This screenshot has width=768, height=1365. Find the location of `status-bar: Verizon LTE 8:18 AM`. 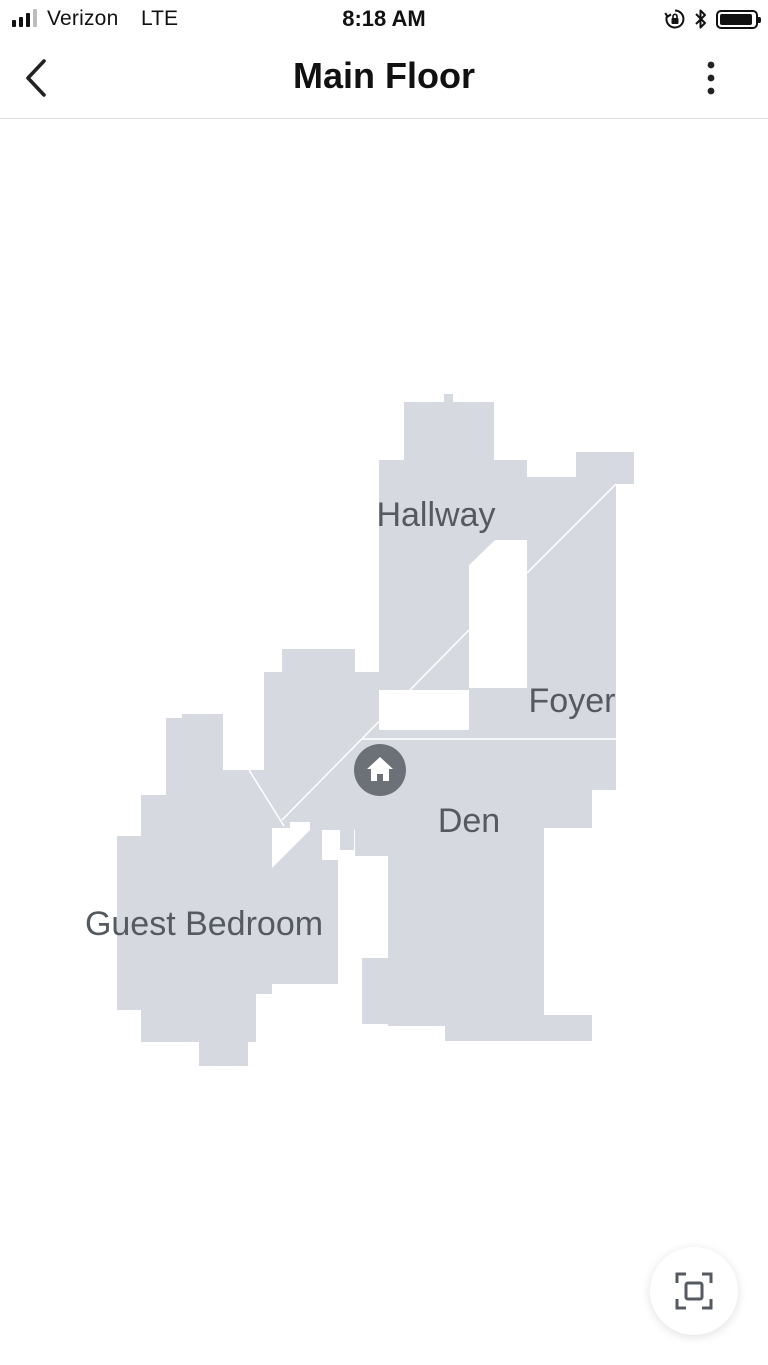

status-bar: Verizon LTE 8:18 AM is located at coordinates (384, 20).